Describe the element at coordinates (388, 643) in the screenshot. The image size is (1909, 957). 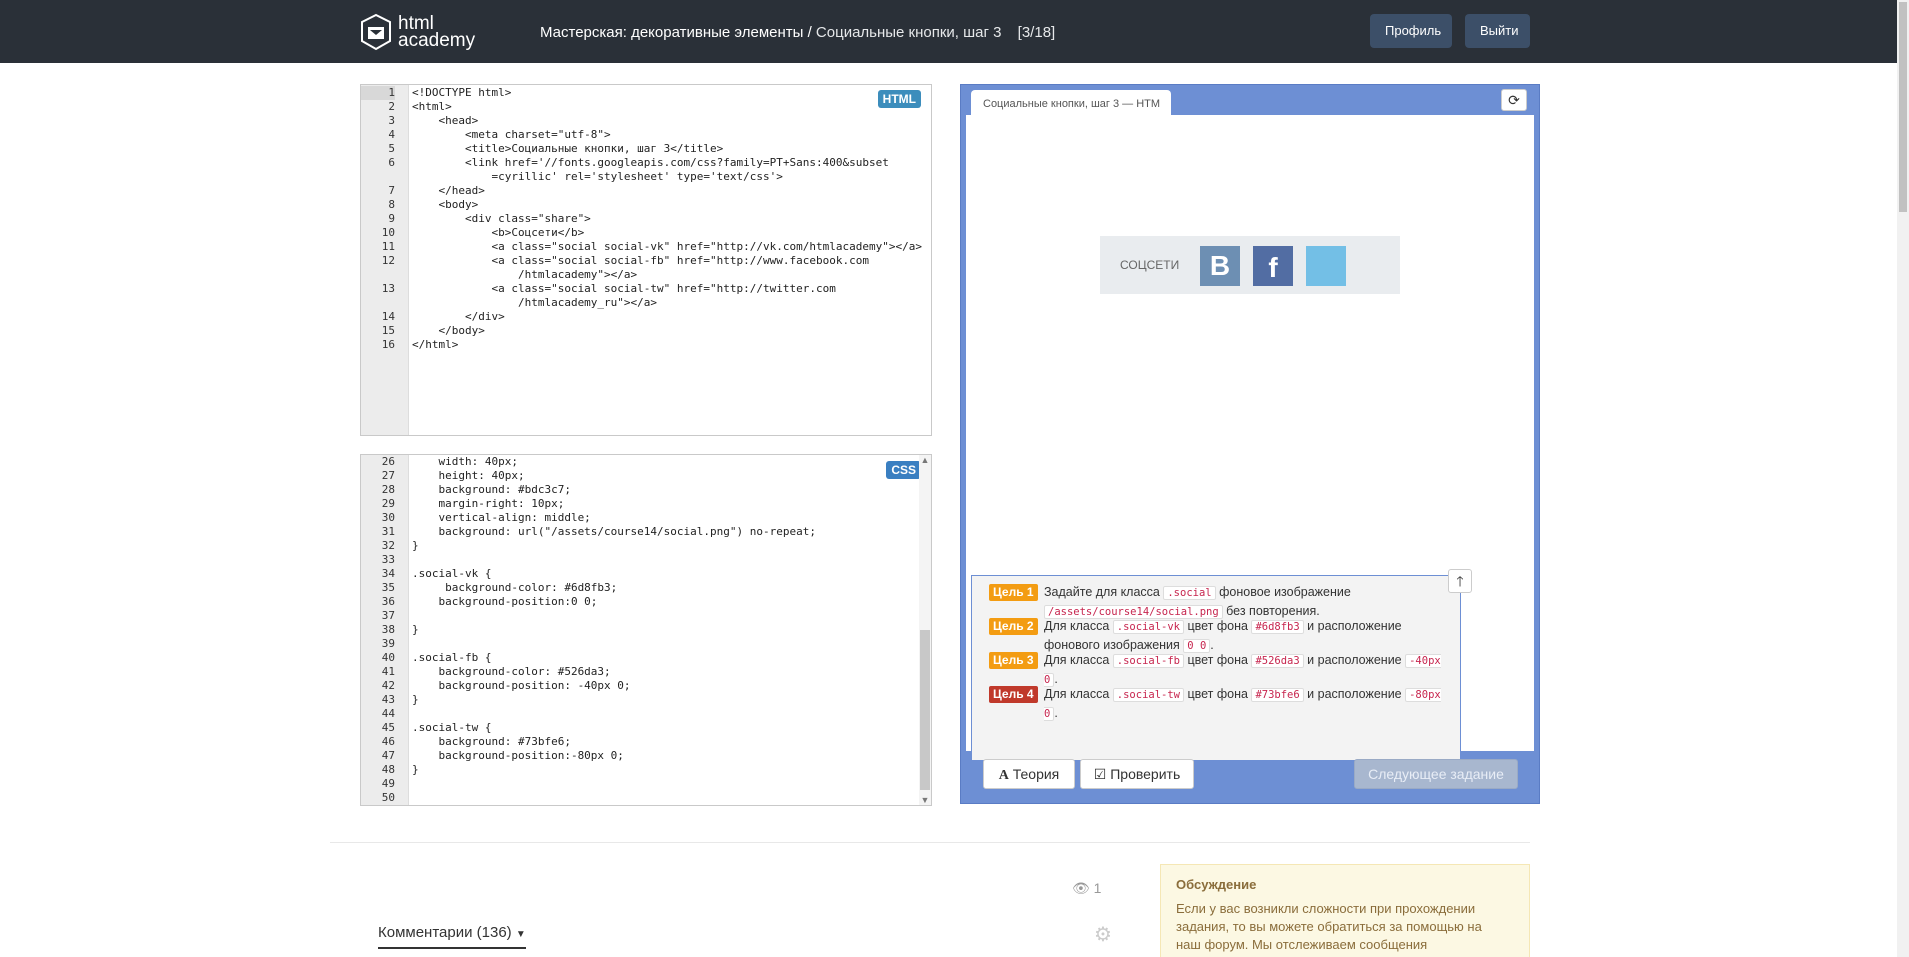
I see `line-number: 39` at that location.